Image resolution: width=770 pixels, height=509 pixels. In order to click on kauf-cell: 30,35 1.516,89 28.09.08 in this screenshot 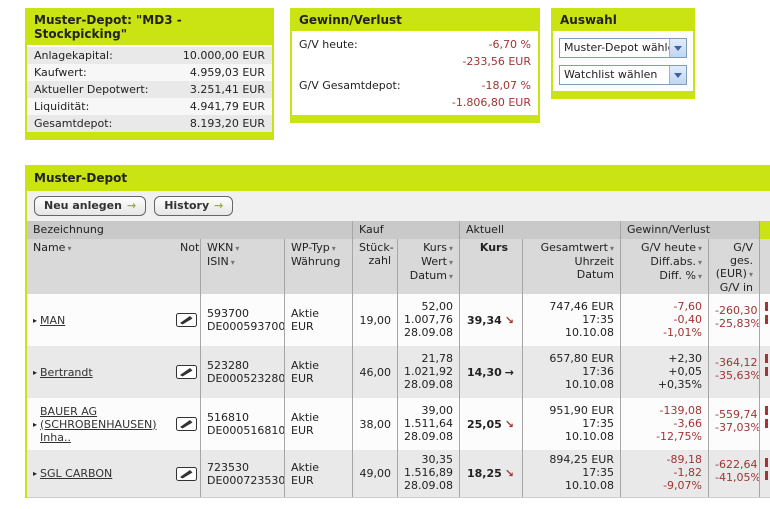, I will do `click(428, 473)`.